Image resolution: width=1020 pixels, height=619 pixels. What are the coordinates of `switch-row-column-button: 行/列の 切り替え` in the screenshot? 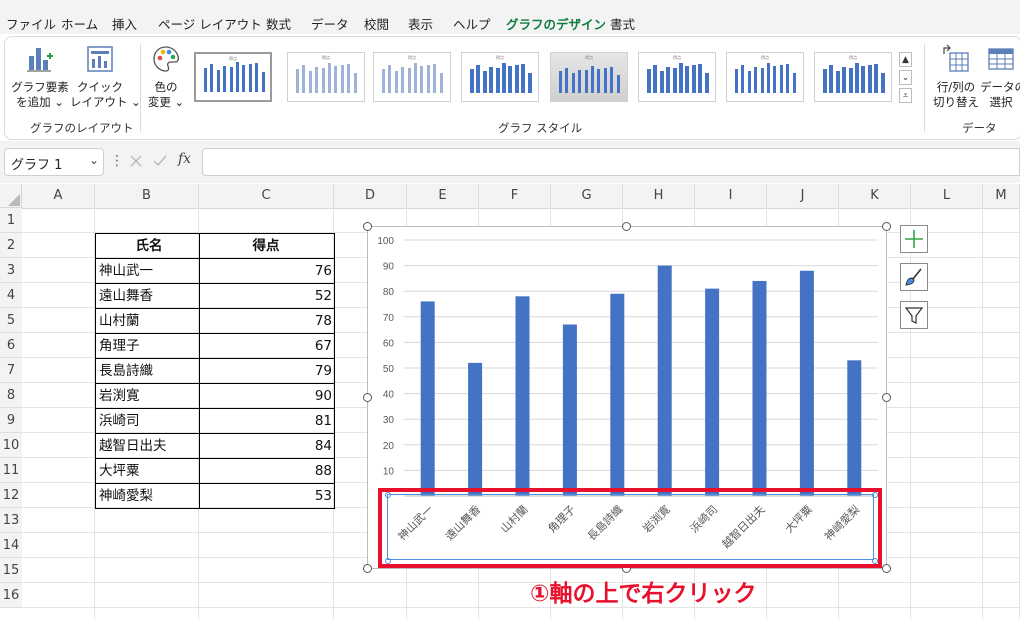 It's located at (956, 78).